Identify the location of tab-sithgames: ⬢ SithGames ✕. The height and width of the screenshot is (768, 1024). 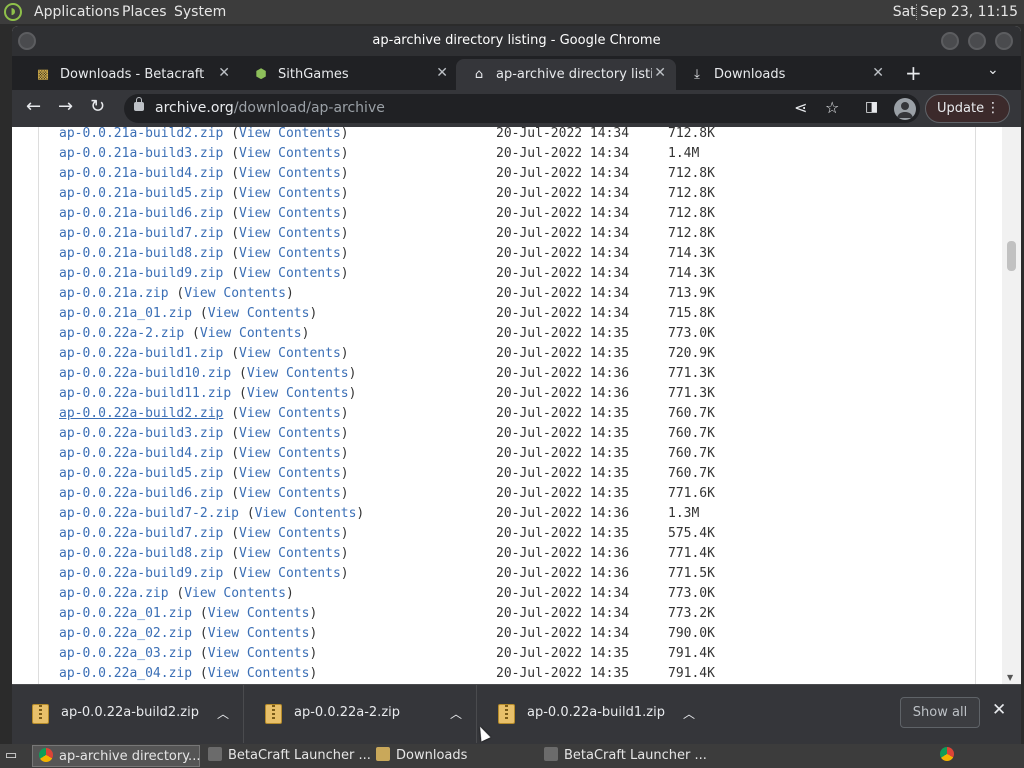
(348, 74).